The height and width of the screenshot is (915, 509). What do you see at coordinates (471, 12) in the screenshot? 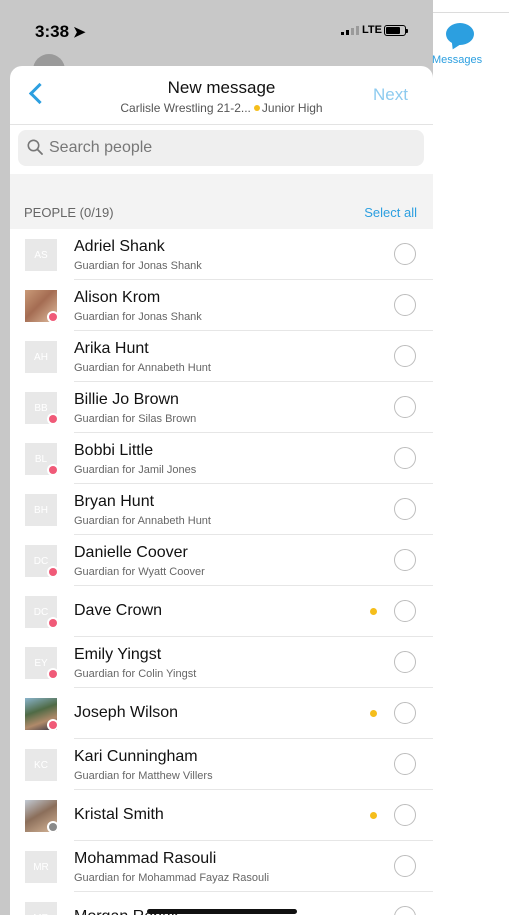
I see `divider` at bounding box center [471, 12].